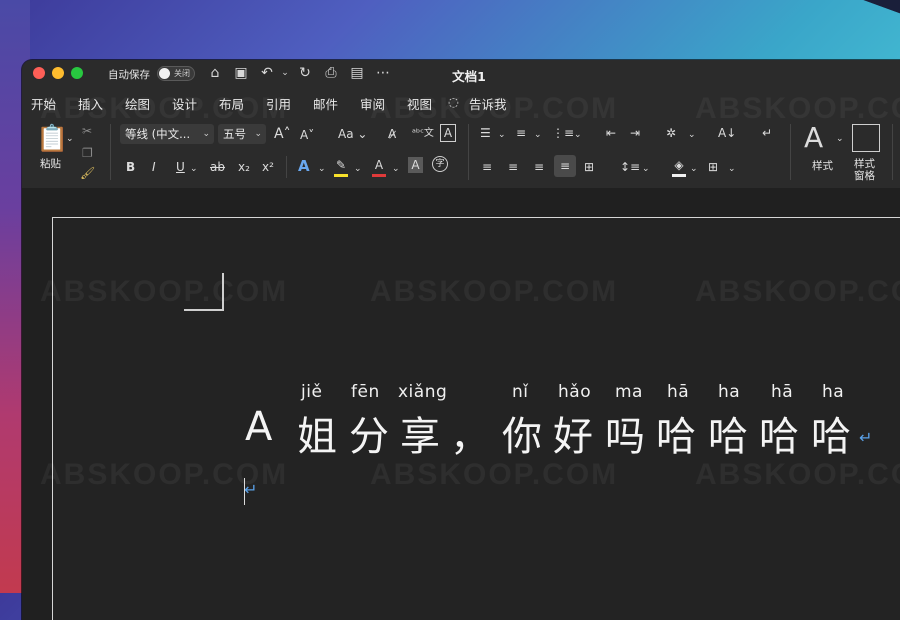 Image resolution: width=900 pixels, height=620 pixels. Describe the element at coordinates (50, 164) in the screenshot. I see `paste-label: 粘贴` at that location.